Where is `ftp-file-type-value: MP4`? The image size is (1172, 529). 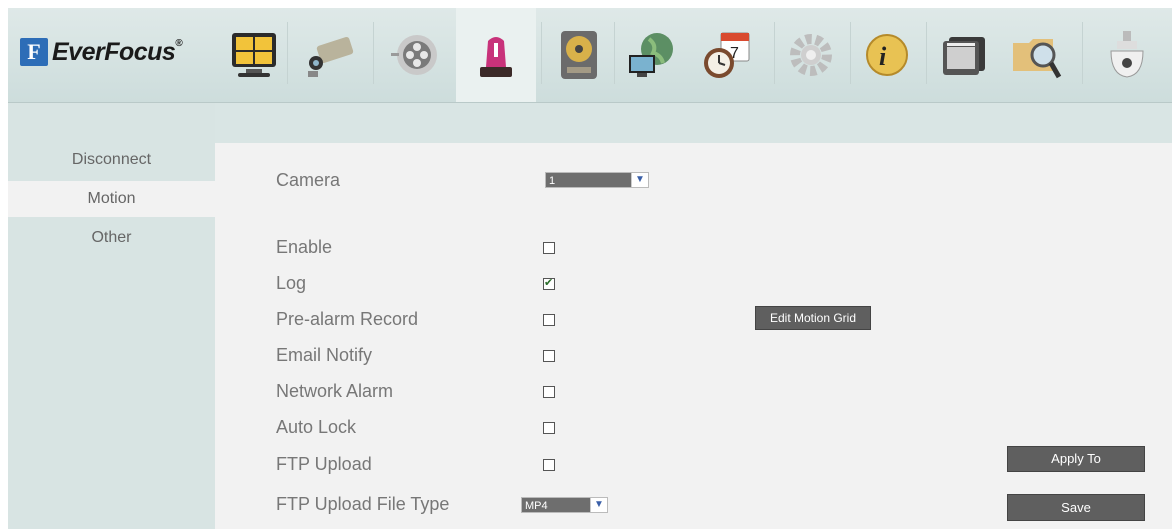
ftp-file-type-value: MP4 is located at coordinates (536, 506).